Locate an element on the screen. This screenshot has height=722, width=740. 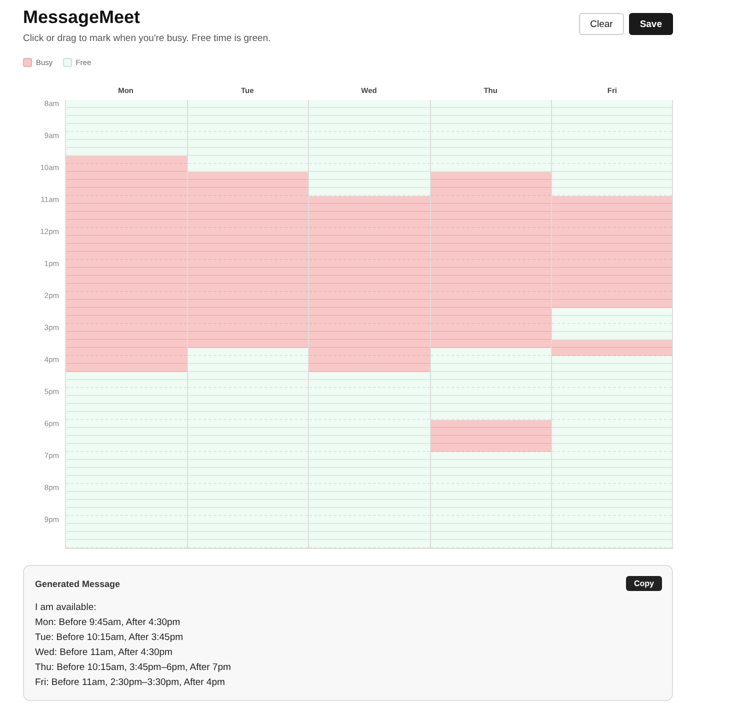
clear-button: Clear is located at coordinates (601, 24).